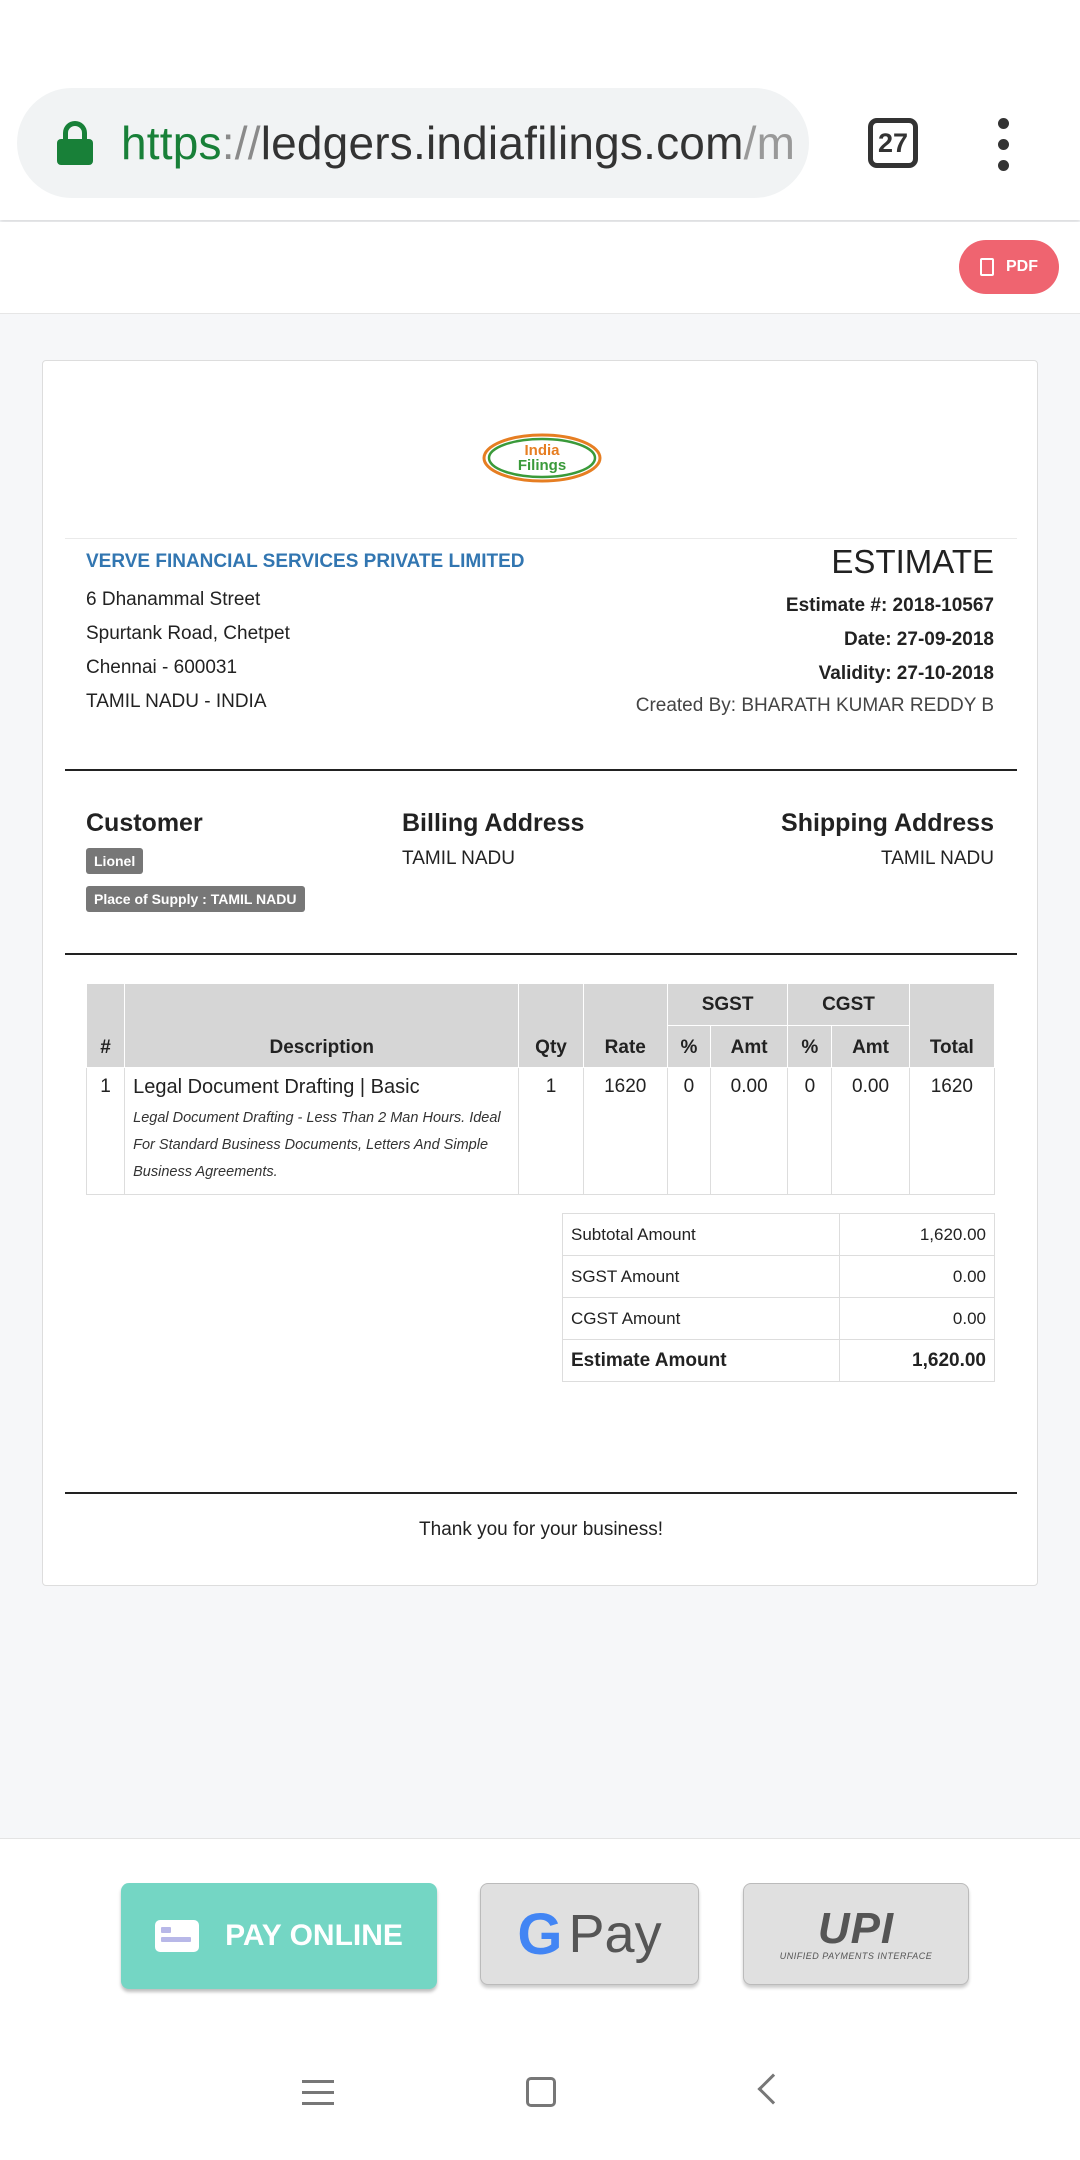 The image size is (1080, 2160). What do you see at coordinates (919, 639) in the screenshot?
I see `estimate-date: Date: 27-09-2018` at bounding box center [919, 639].